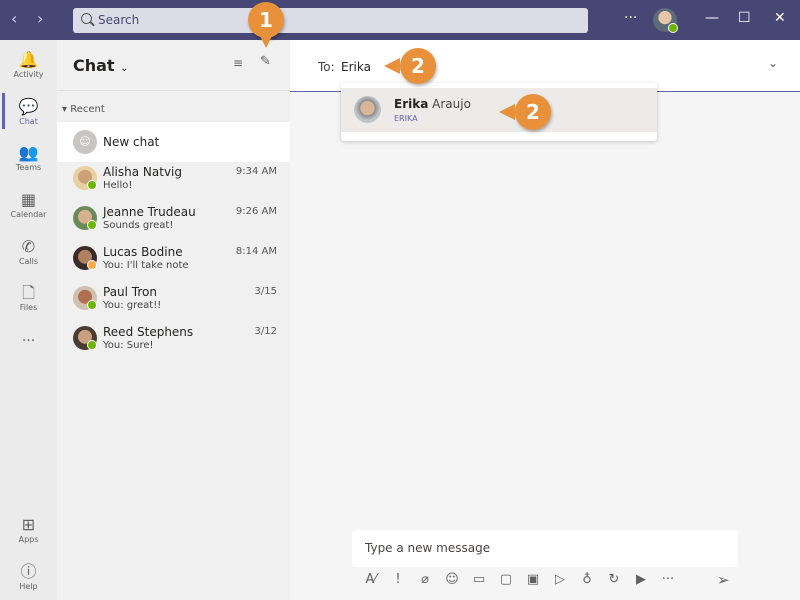  What do you see at coordinates (142, 172) in the screenshot?
I see `chat-name: Alisha Natvig` at bounding box center [142, 172].